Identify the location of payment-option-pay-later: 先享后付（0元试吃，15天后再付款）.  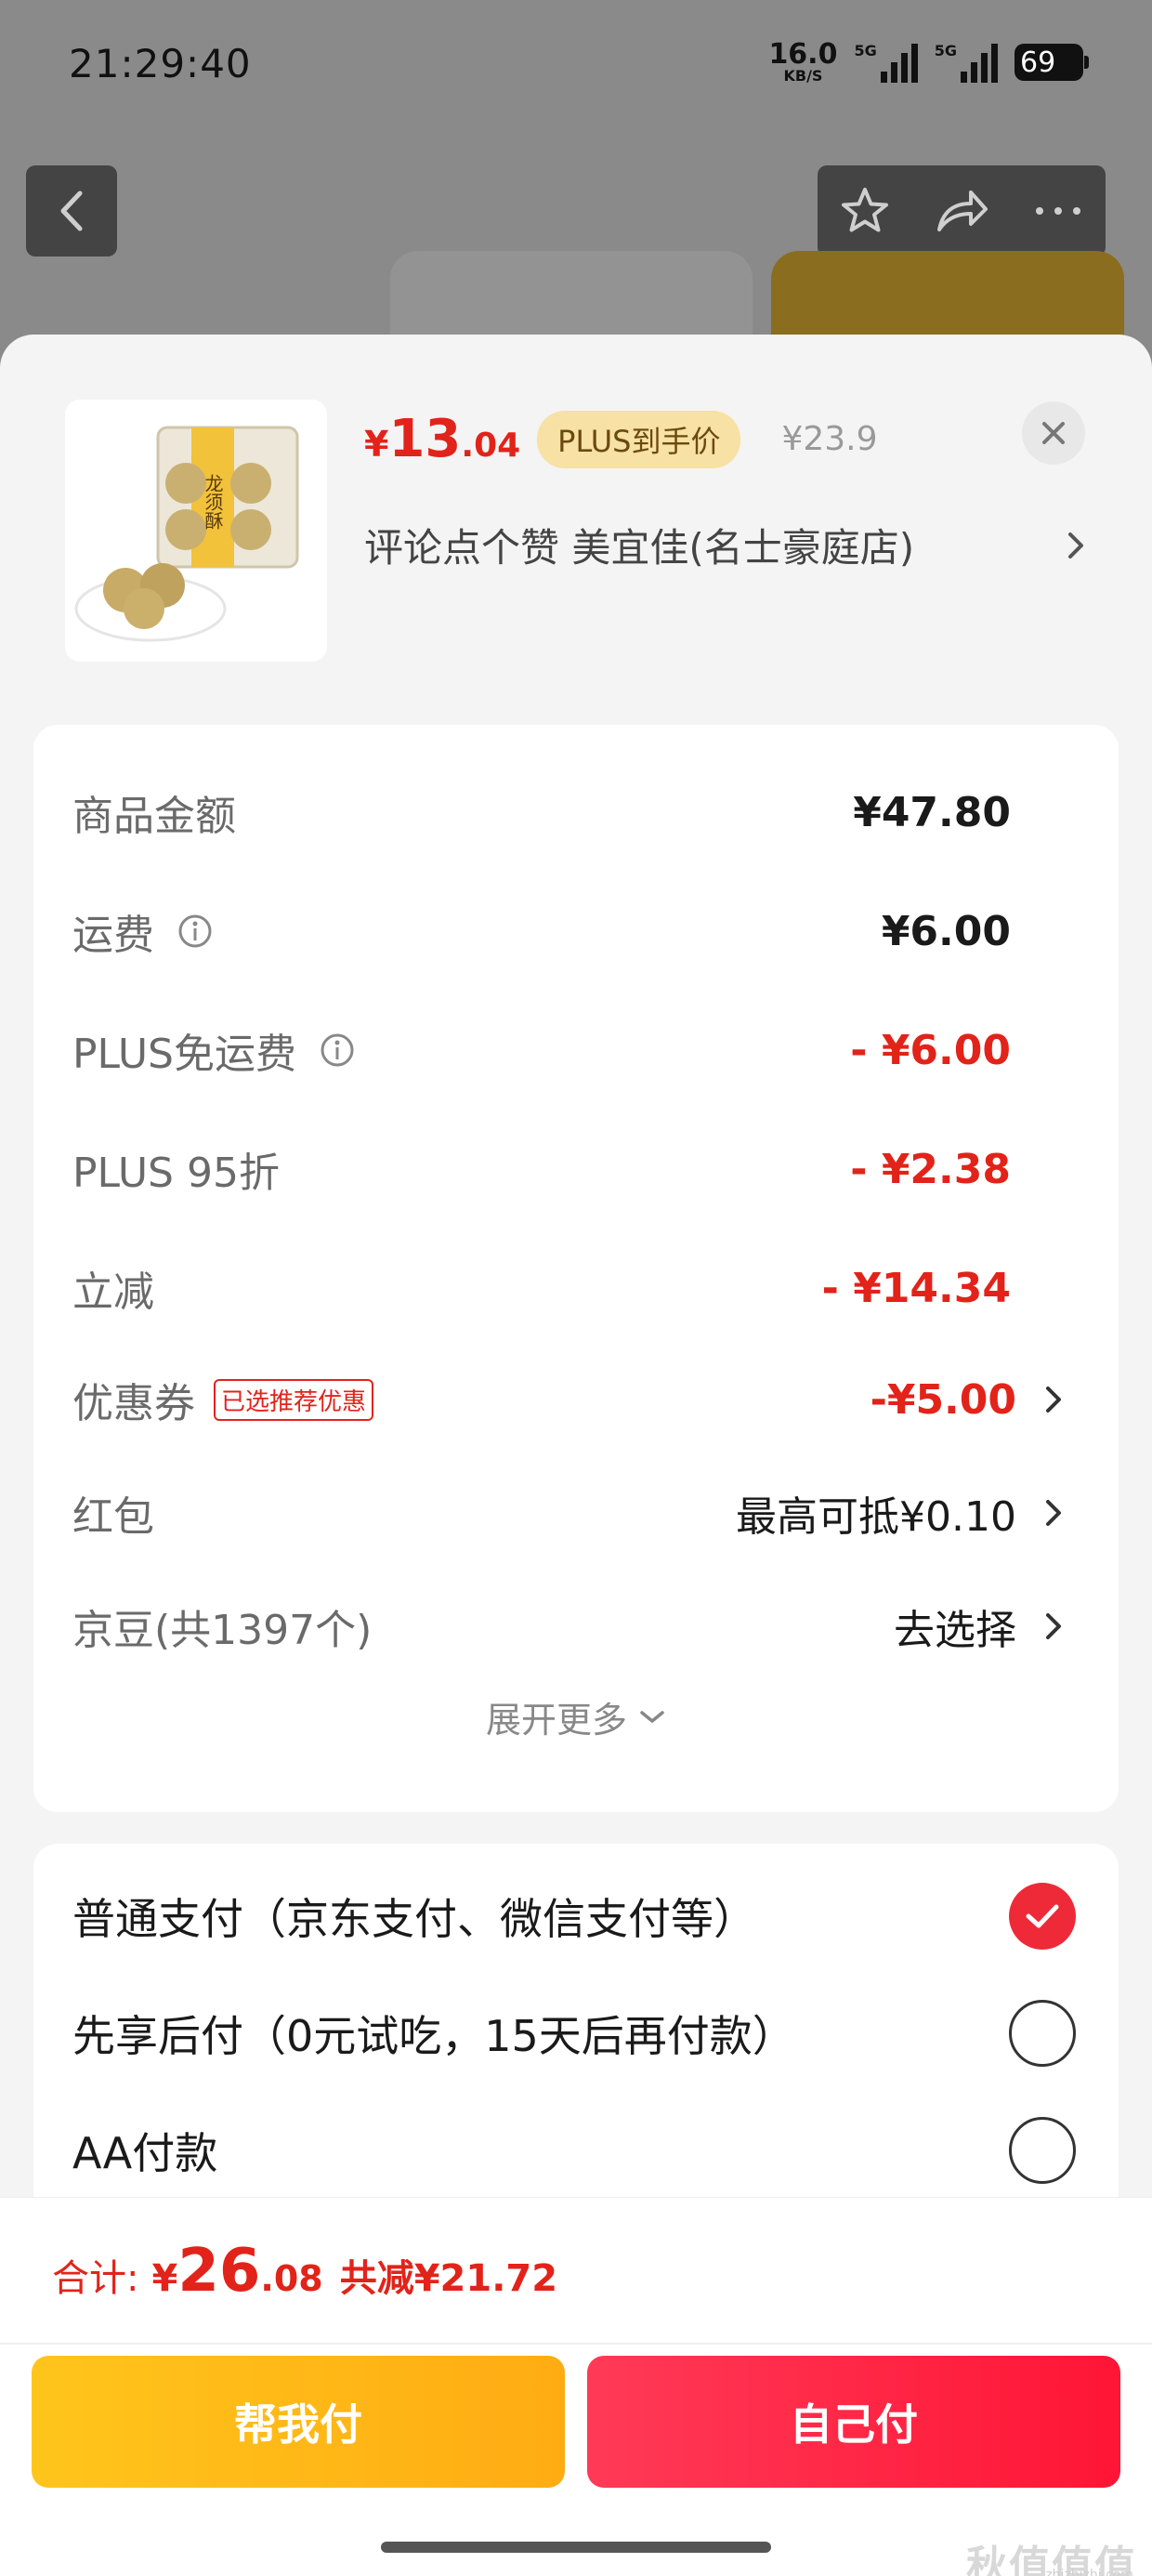
(574, 2033).